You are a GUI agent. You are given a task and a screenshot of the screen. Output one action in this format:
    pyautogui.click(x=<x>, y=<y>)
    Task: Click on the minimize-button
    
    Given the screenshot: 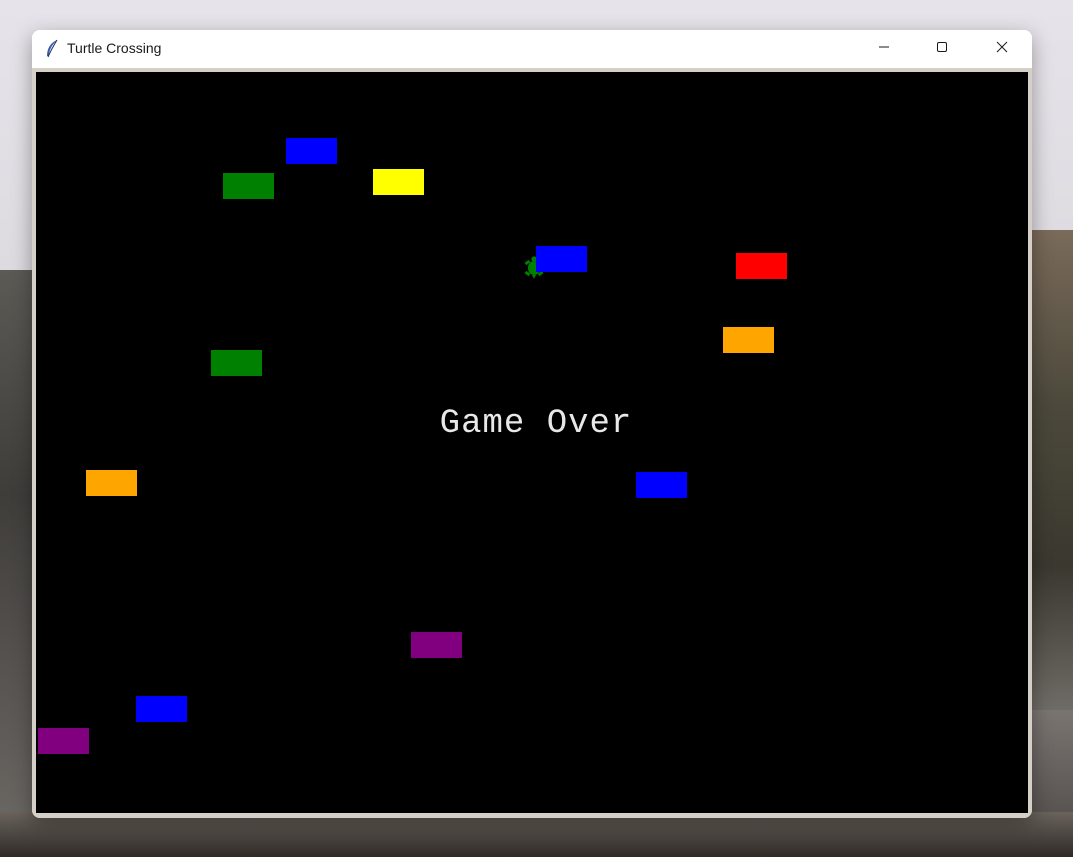 What is the action you would take?
    pyautogui.click(x=884, y=49)
    